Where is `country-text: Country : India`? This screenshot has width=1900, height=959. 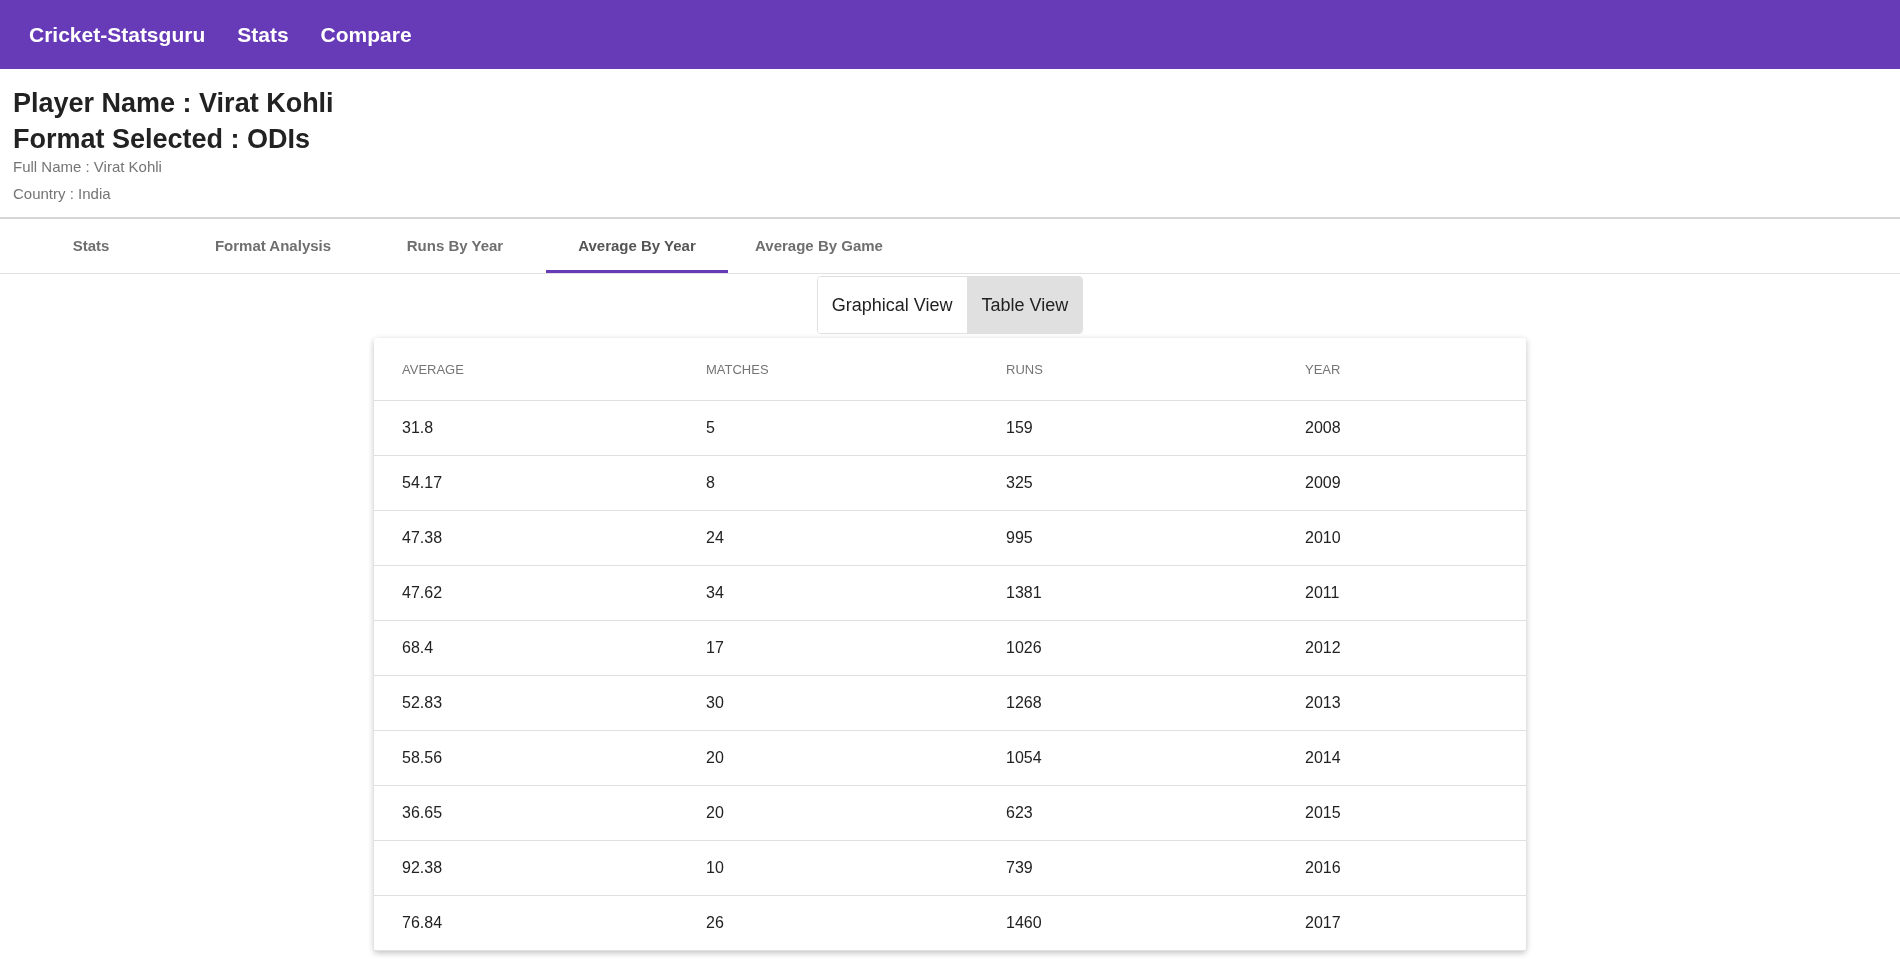
country-text: Country : India is located at coordinates (62, 194).